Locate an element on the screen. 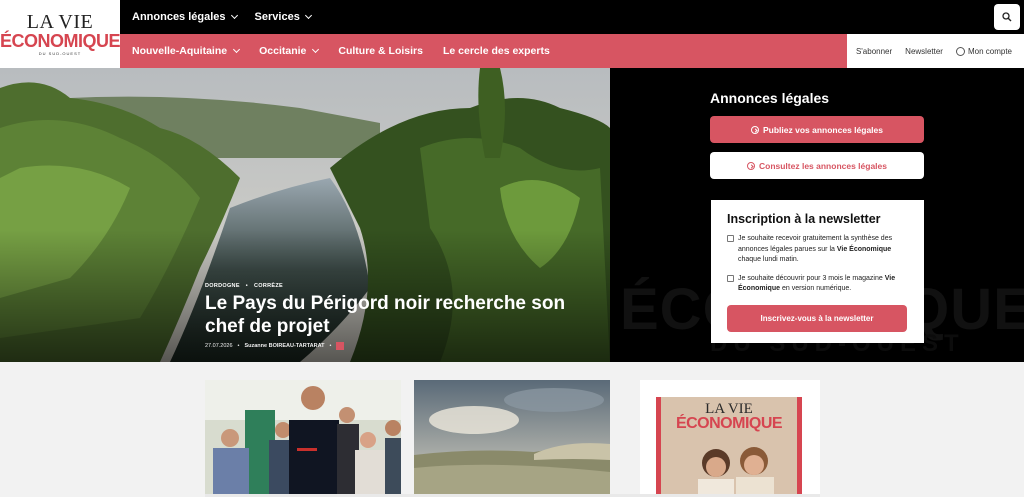  publish-annonces-label: Publiez vos annonces légales is located at coordinates (823, 129).